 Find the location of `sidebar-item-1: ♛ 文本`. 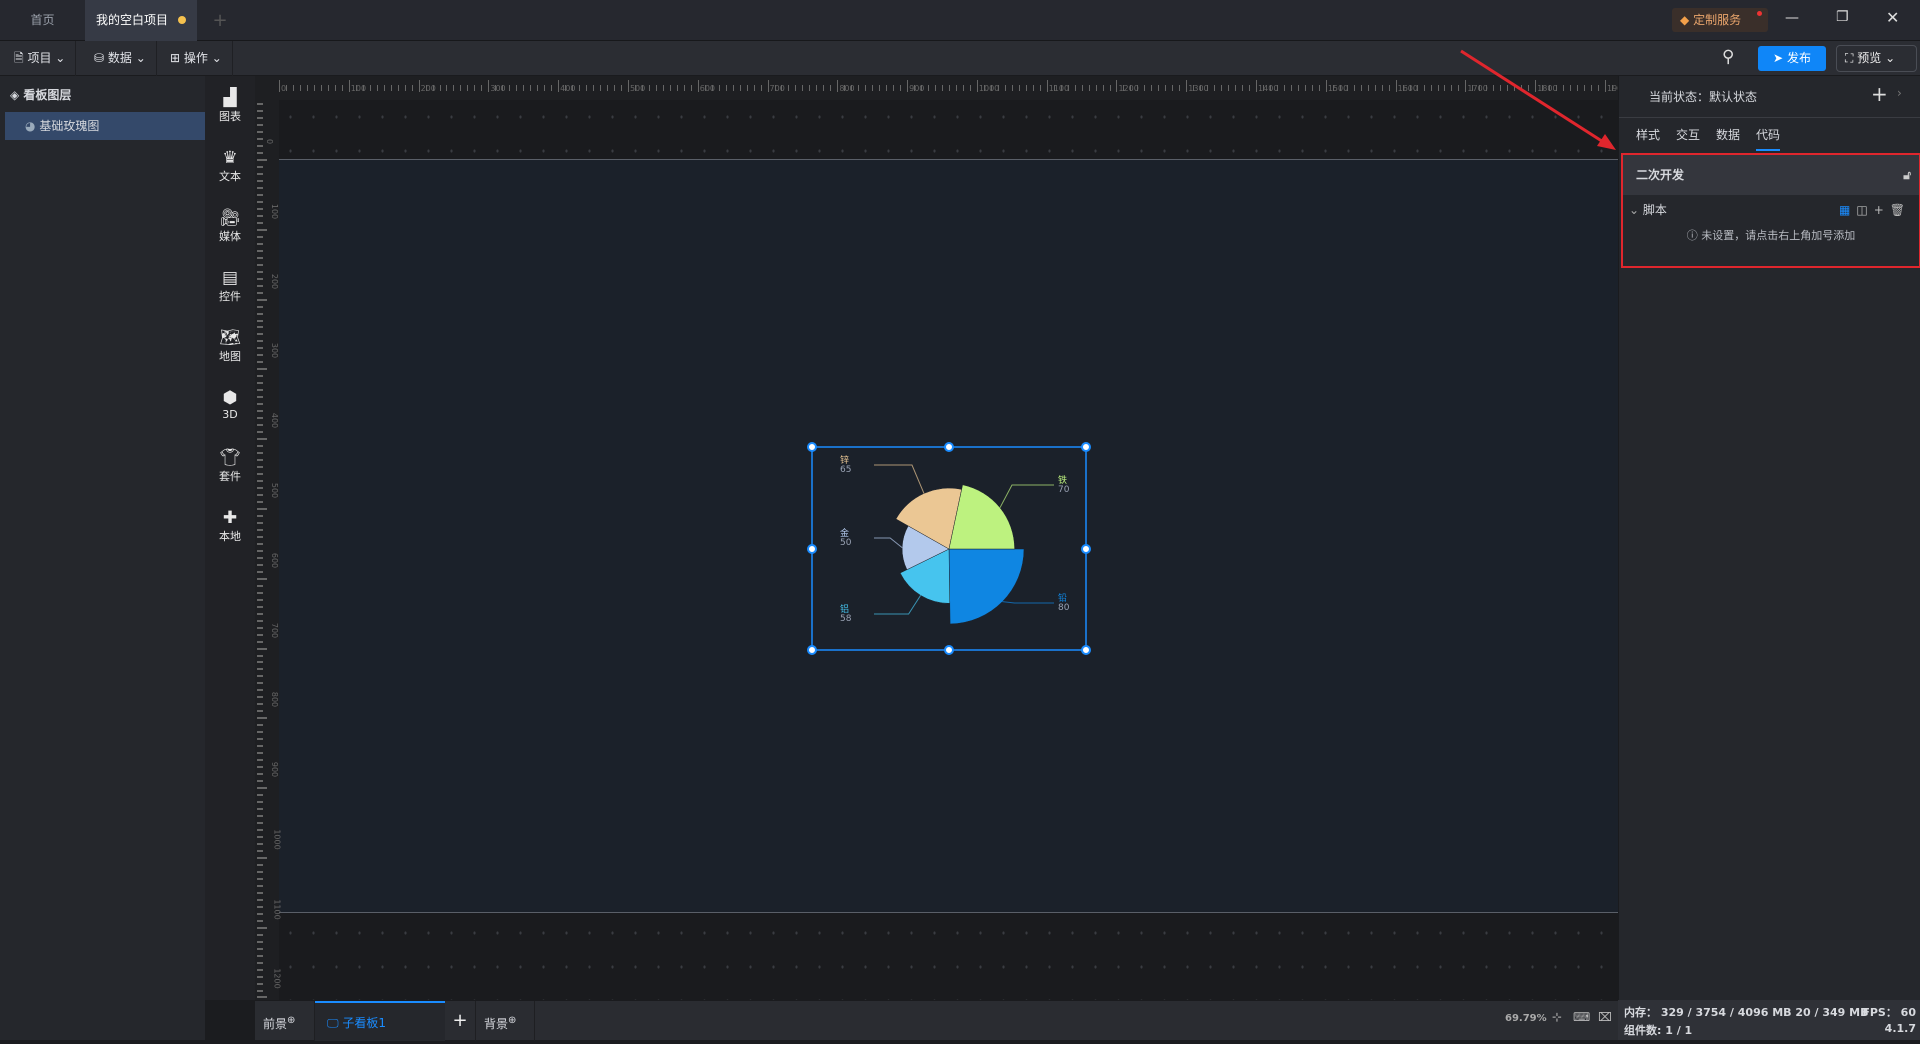

sidebar-item-1: ♛ 文本 is located at coordinates (230, 166).